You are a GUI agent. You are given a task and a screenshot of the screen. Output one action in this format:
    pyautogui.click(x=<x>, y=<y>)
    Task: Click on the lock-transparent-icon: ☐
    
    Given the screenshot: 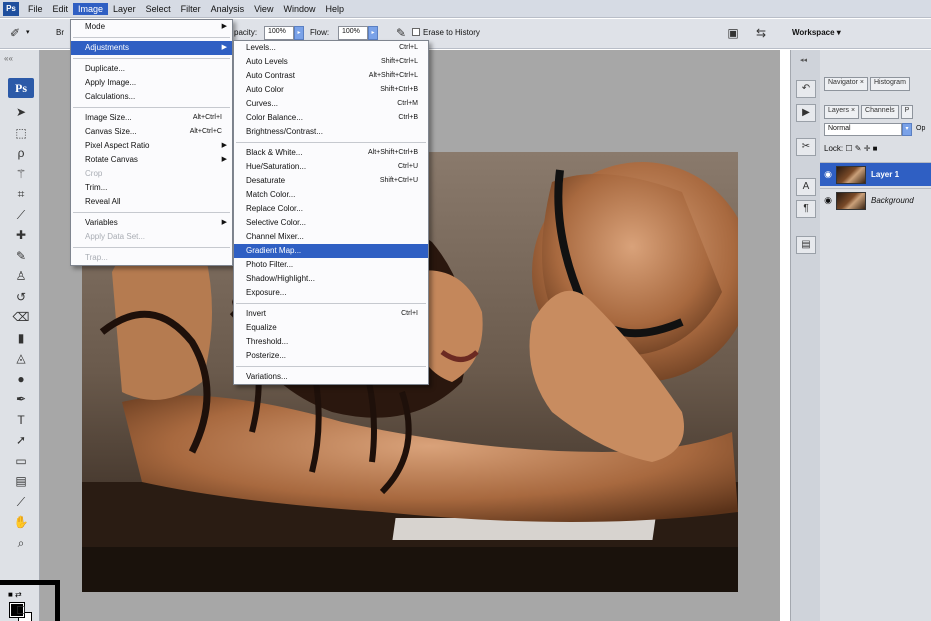 What is the action you would take?
    pyautogui.click(x=848, y=148)
    